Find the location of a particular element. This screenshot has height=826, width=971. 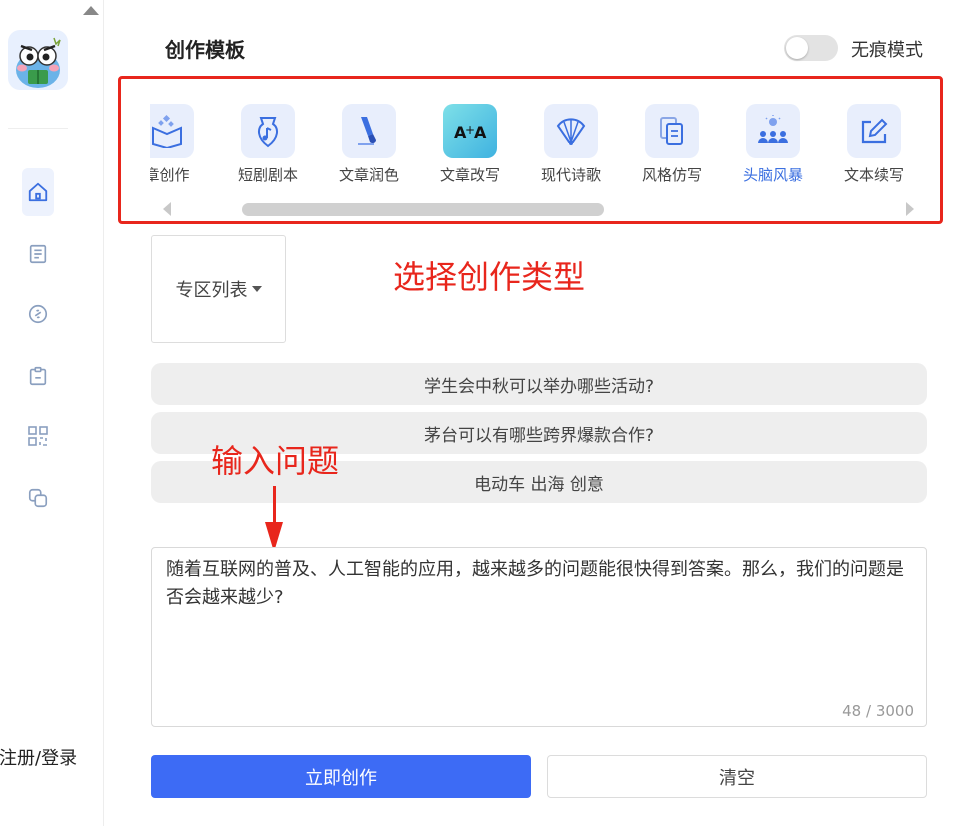

page-title: 创作模板 is located at coordinates (205, 50).